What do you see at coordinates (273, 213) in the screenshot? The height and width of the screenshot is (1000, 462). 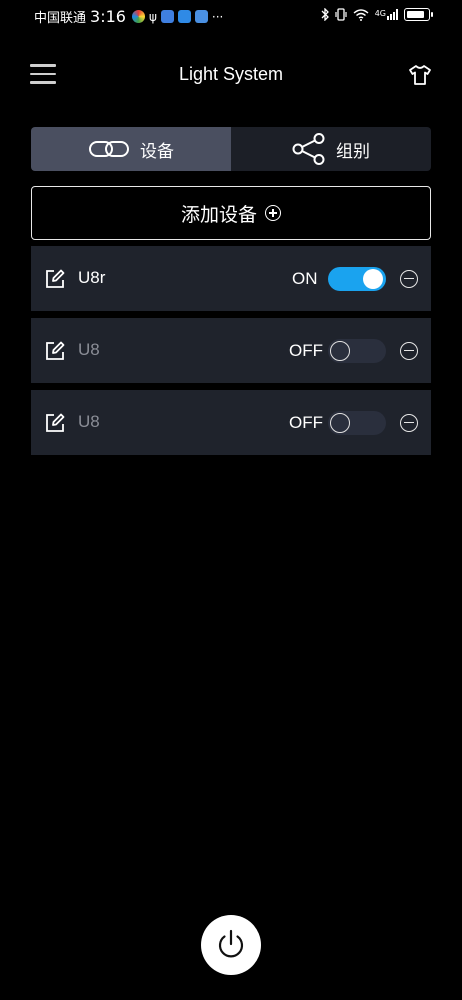 I see `plus-circle-icon` at bounding box center [273, 213].